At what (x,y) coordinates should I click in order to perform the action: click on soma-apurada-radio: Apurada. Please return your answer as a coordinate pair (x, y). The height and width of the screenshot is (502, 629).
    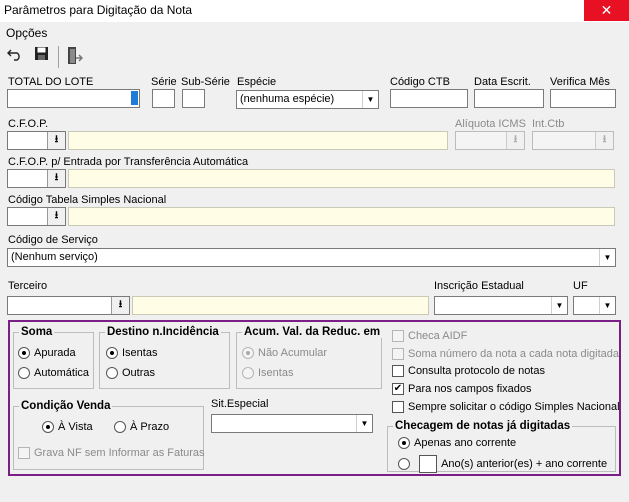
    Looking at the image, I should click on (47, 353).